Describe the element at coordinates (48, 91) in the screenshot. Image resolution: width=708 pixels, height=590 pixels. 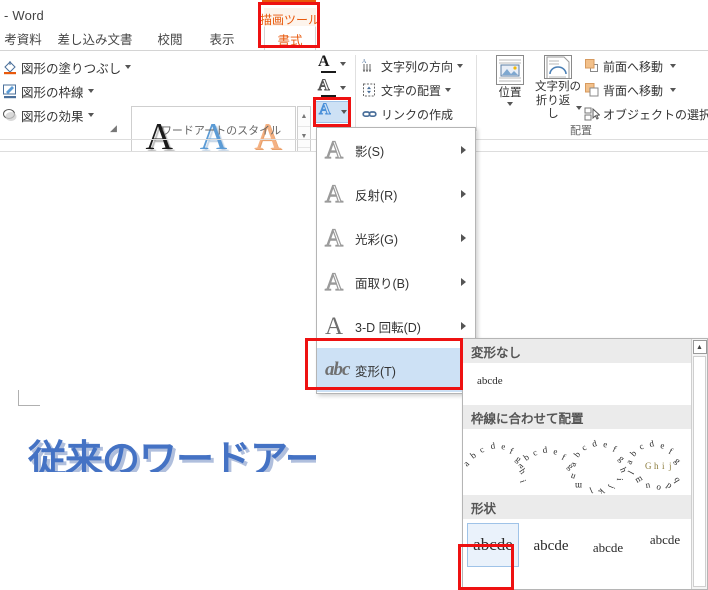
I see `shape-outline-button: 図形の枠線` at that location.